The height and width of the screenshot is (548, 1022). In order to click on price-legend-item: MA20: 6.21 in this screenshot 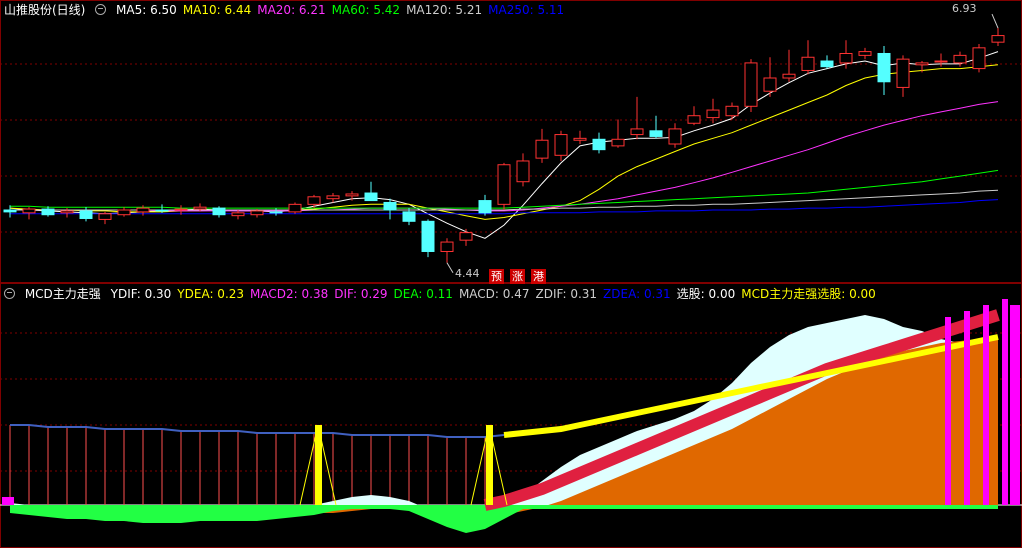, I will do `click(291, 10)`.